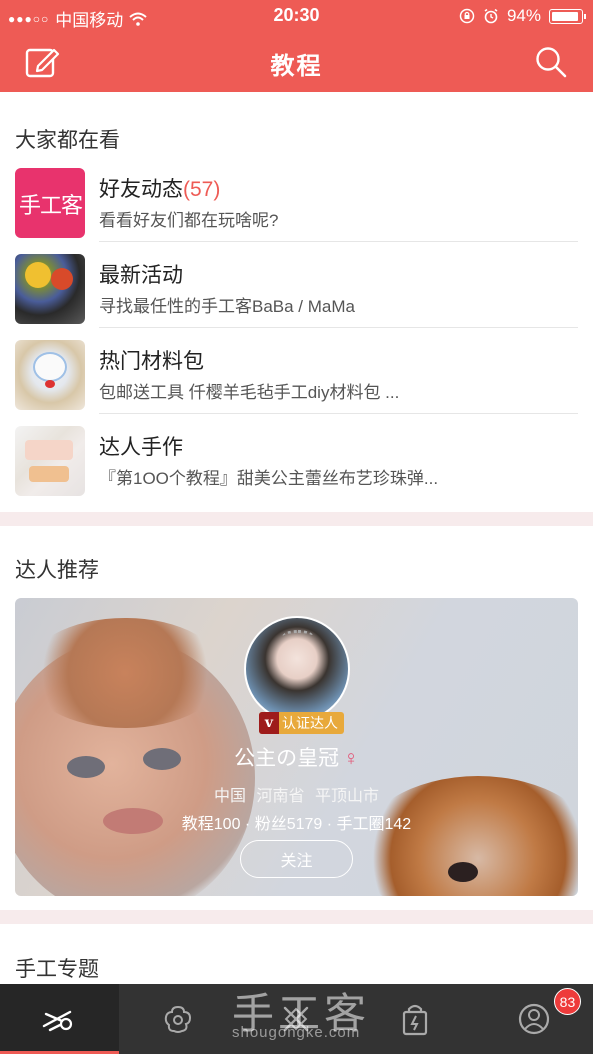 The height and width of the screenshot is (1054, 593). I want to click on events-title: 最新活动, so click(141, 275).